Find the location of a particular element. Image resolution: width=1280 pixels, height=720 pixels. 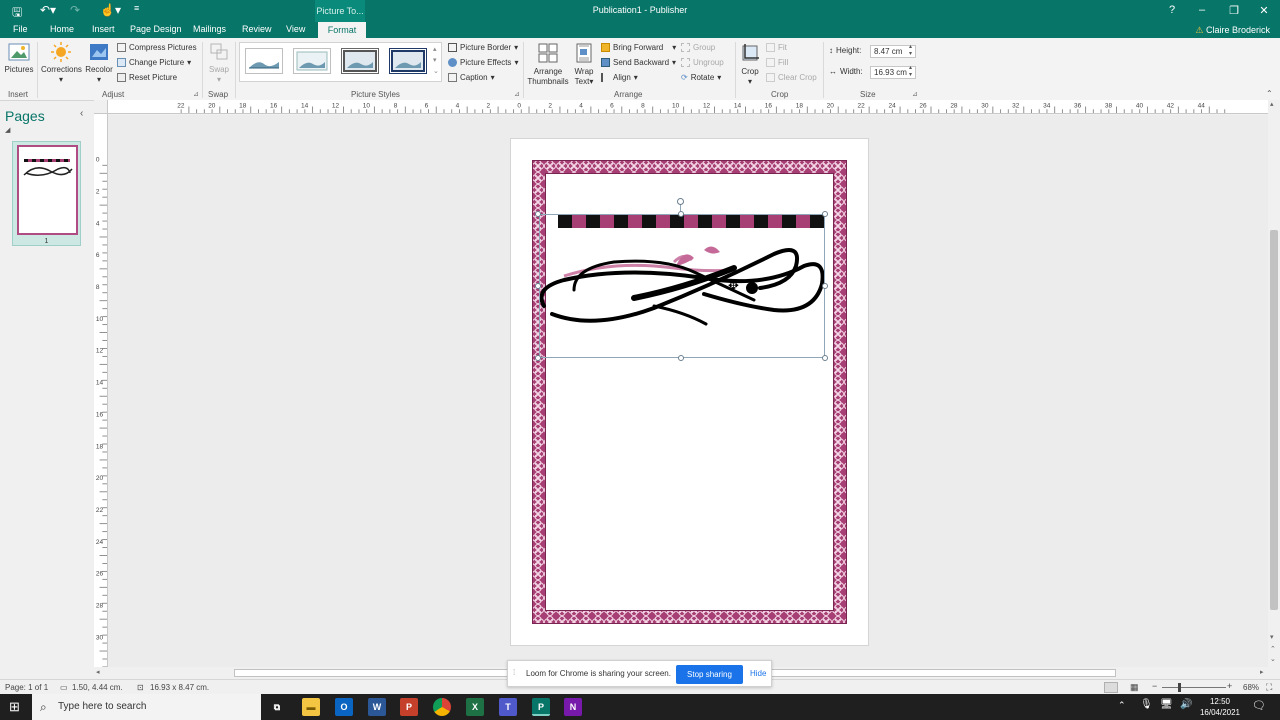

minimize-button: – is located at coordinates (1202, 10).